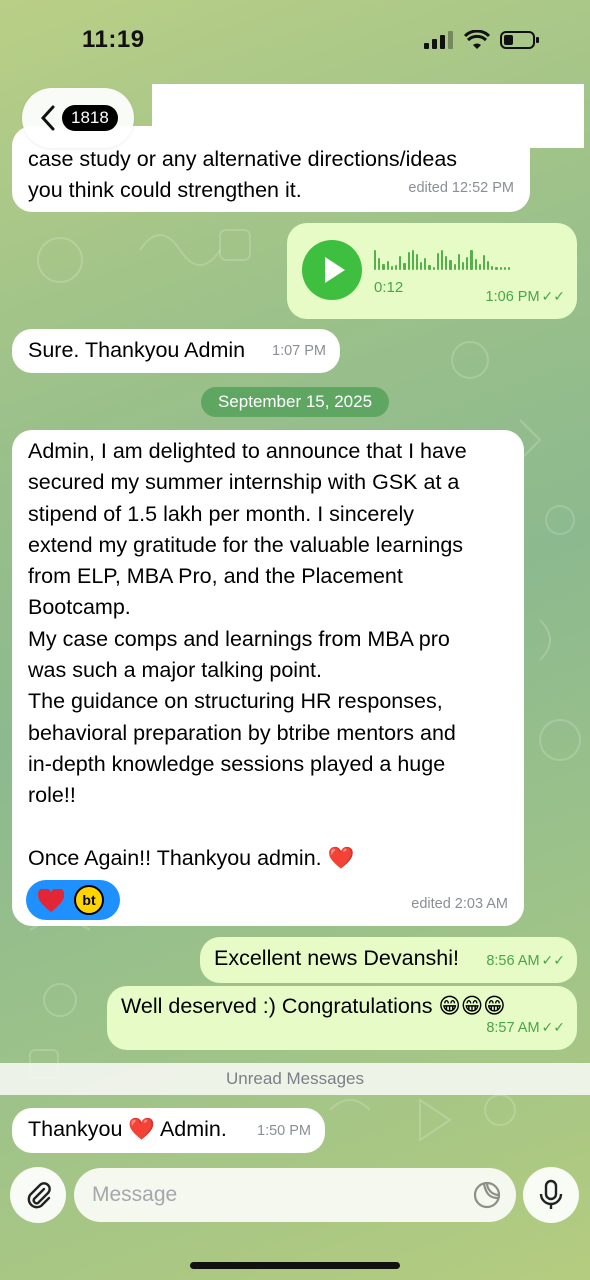  What do you see at coordinates (295, 1079) in the screenshot?
I see `unread-messages-separator: Unread Messages` at bounding box center [295, 1079].